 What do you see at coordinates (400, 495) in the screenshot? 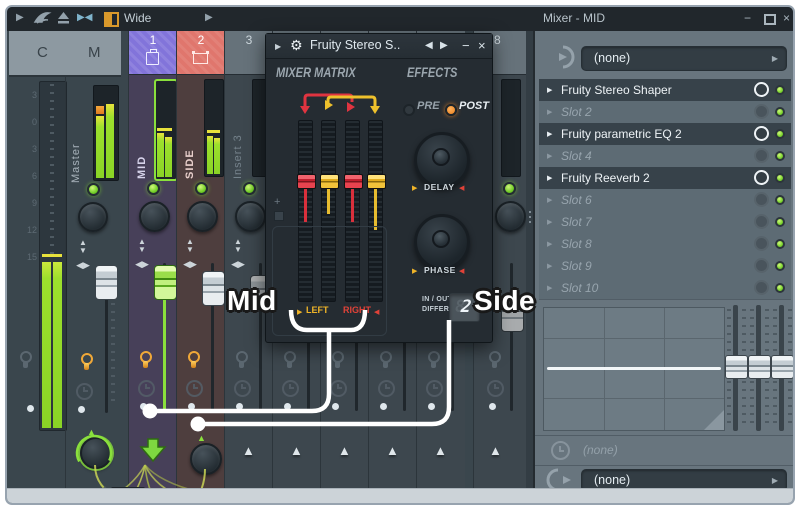
I see `window-bottom-edge` at bounding box center [400, 495].